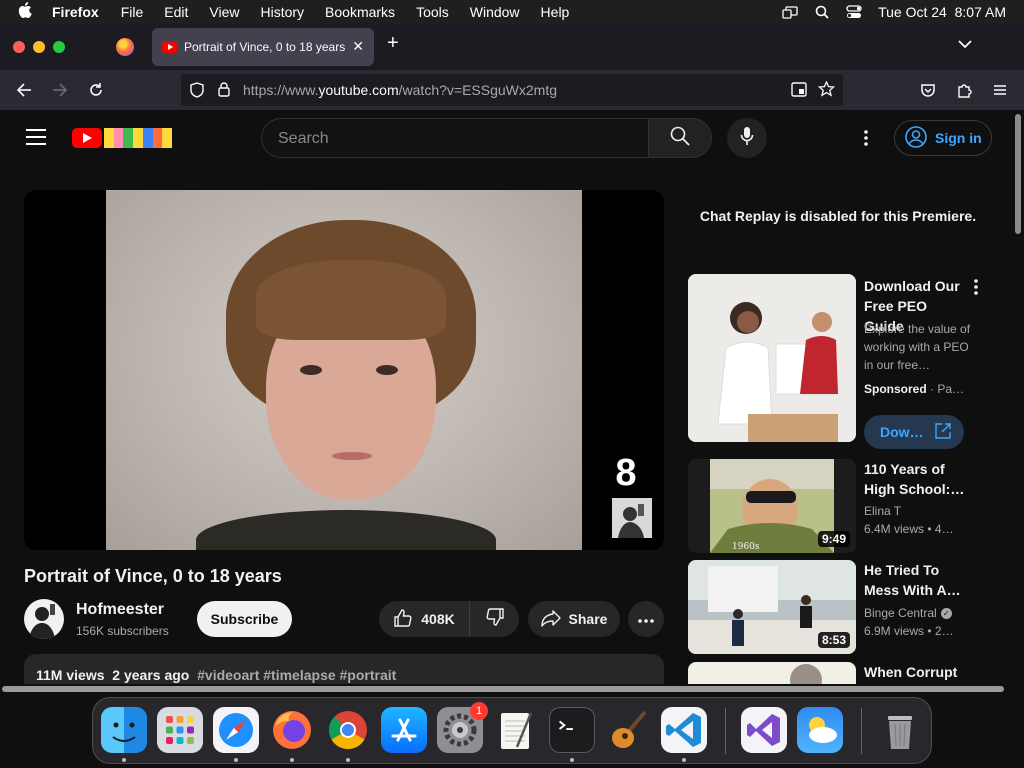 Image resolution: width=1024 pixels, height=768 pixels. I want to click on more-actions-button, so click(646, 619).